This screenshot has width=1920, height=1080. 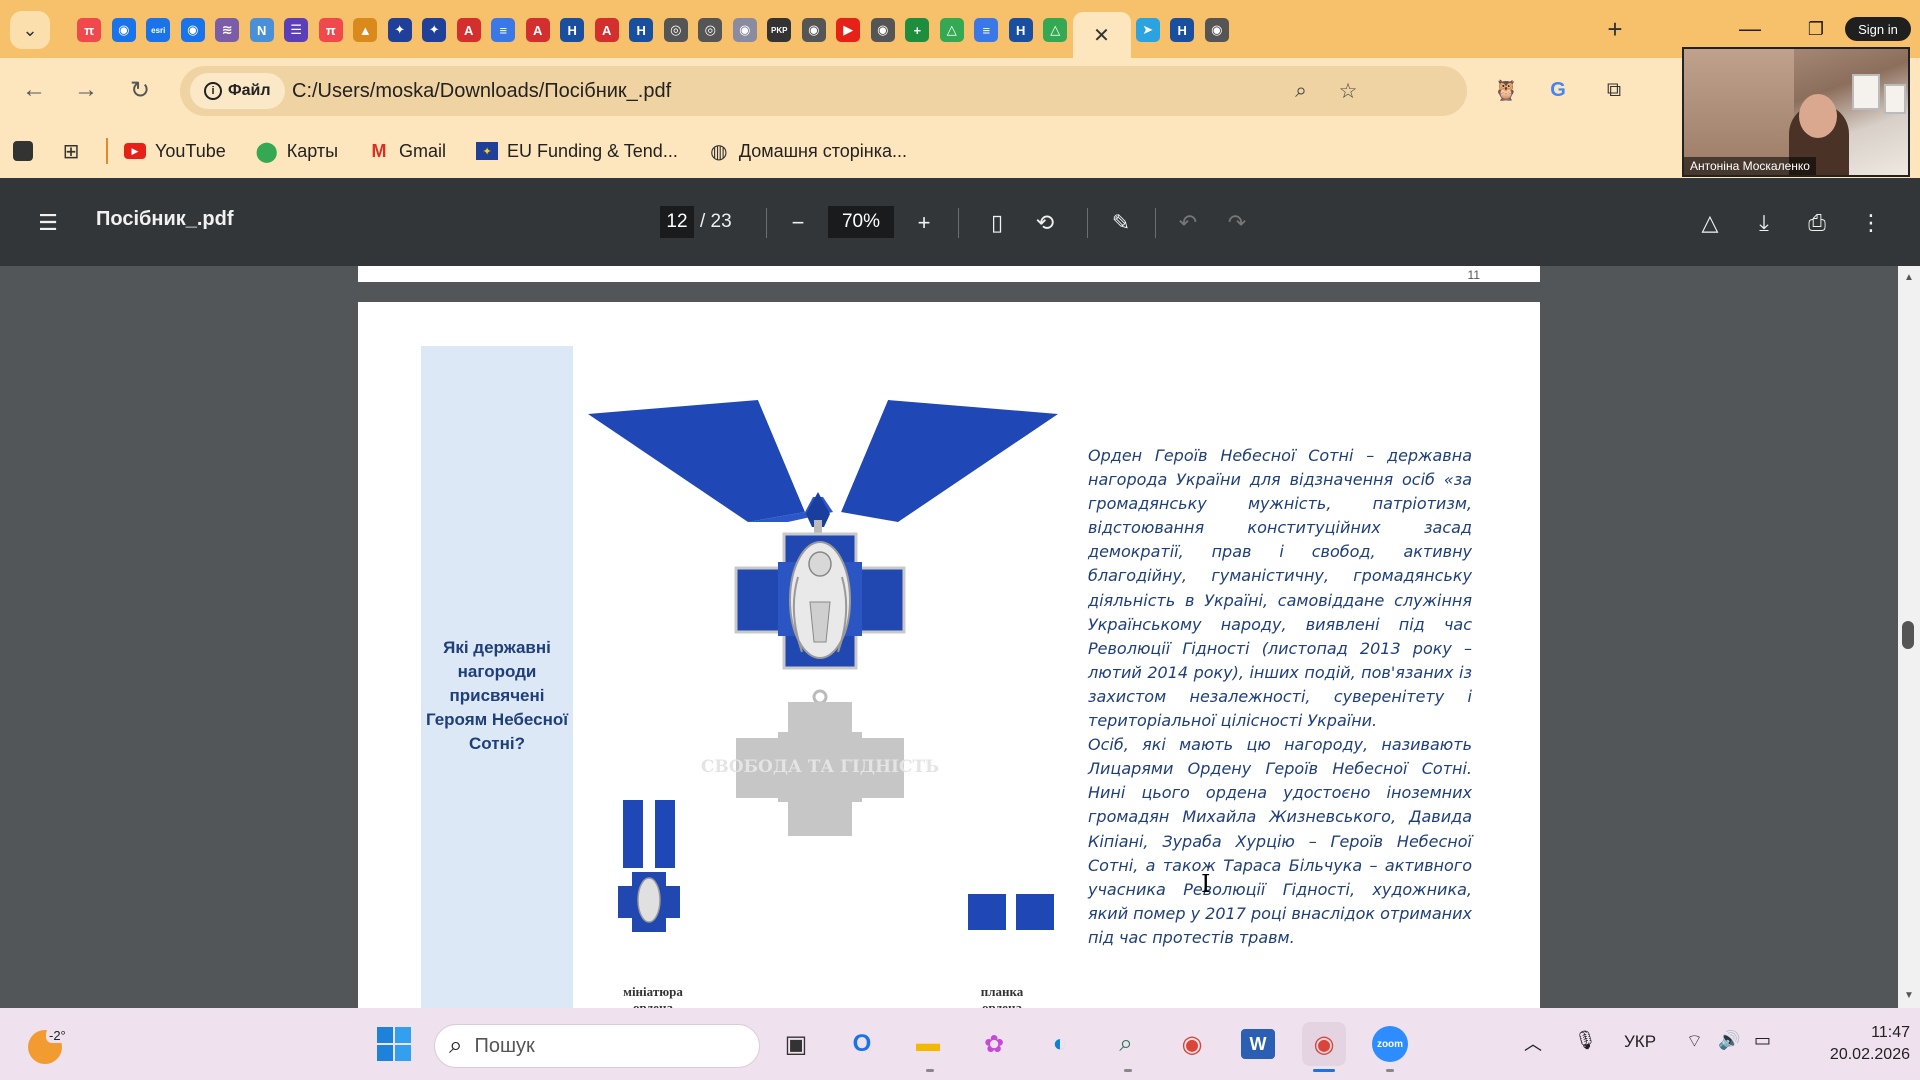 I want to click on browser-tab: N, so click(x=262, y=30).